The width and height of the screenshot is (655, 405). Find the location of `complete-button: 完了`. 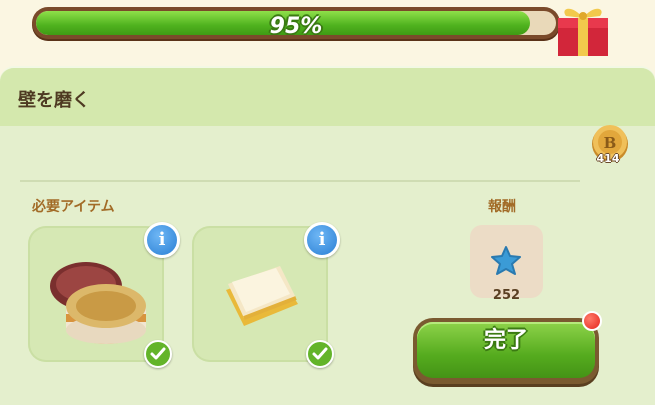

complete-button: 完了 is located at coordinates (506, 351).